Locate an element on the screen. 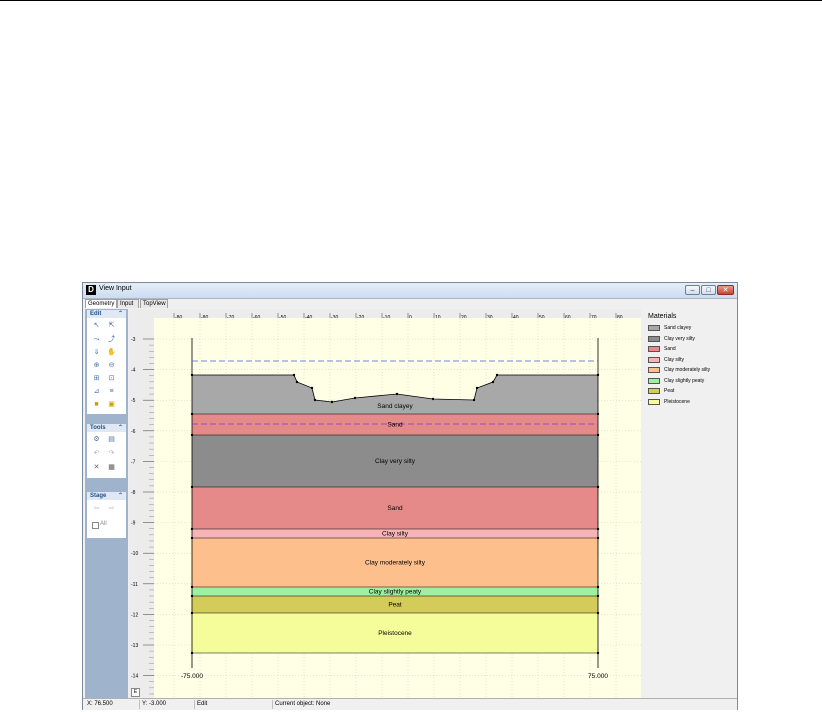  layer-label: Clay slightly peaty is located at coordinates (395, 592).